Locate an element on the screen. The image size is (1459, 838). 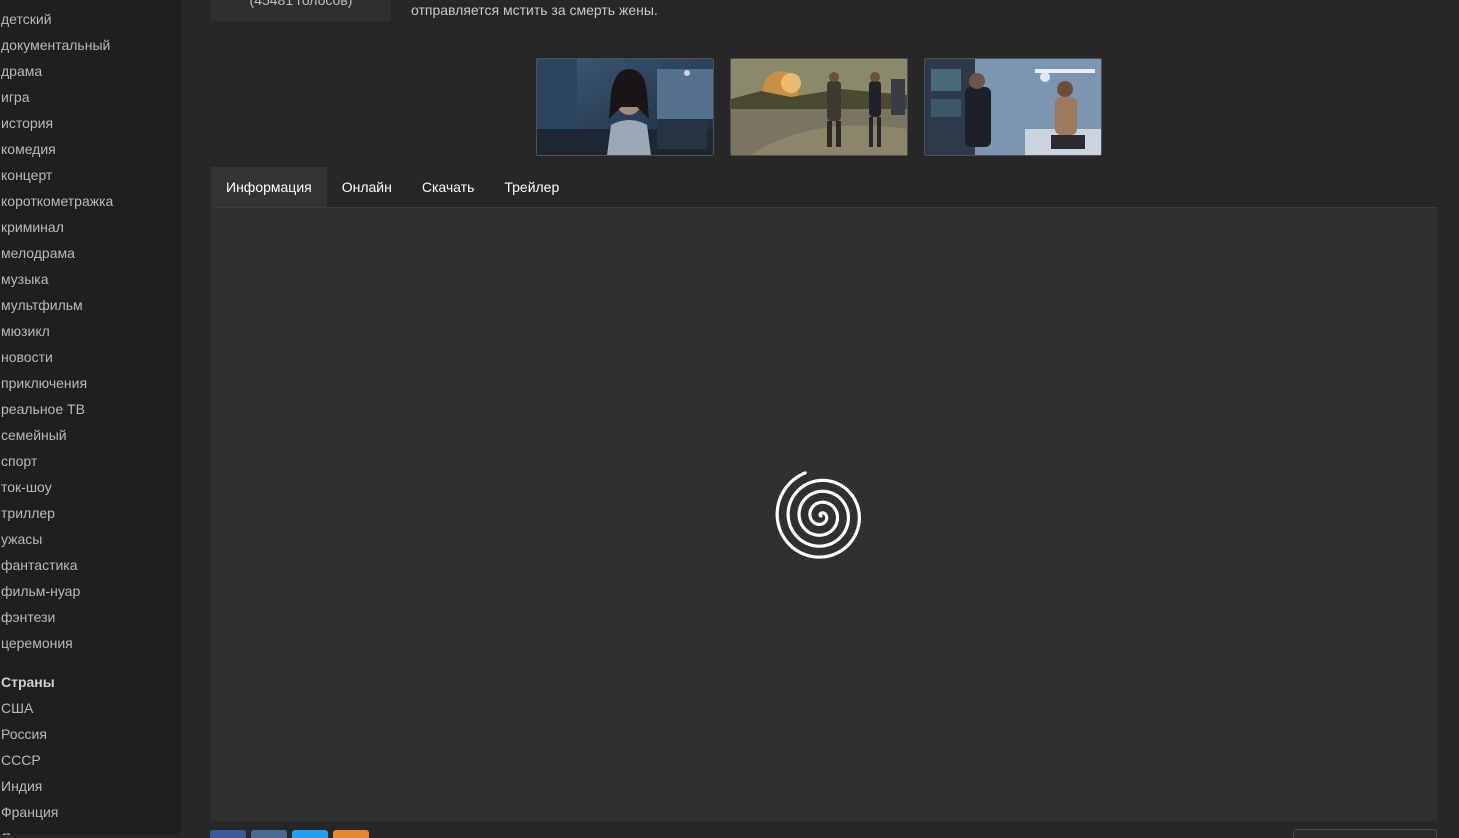
sidebar-genre-item: приключения is located at coordinates (57, 383).